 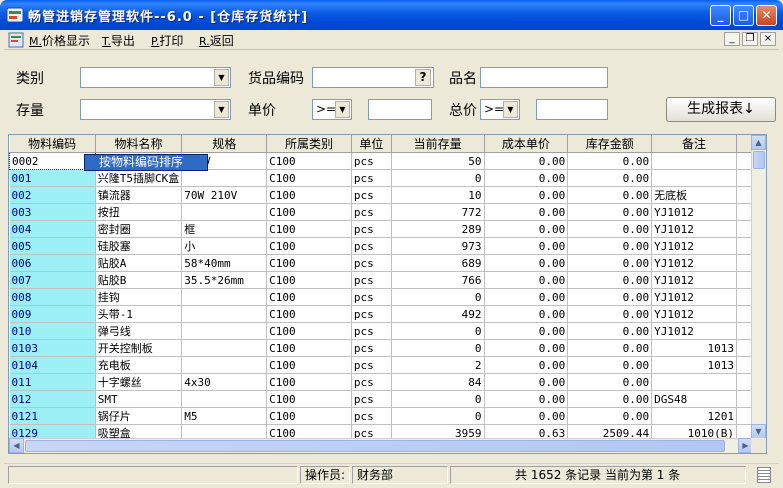 I want to click on table-row: 004 密封圈框 C100 pcs 289 0.00 0.00 YJ1012, so click(x=381, y=229).